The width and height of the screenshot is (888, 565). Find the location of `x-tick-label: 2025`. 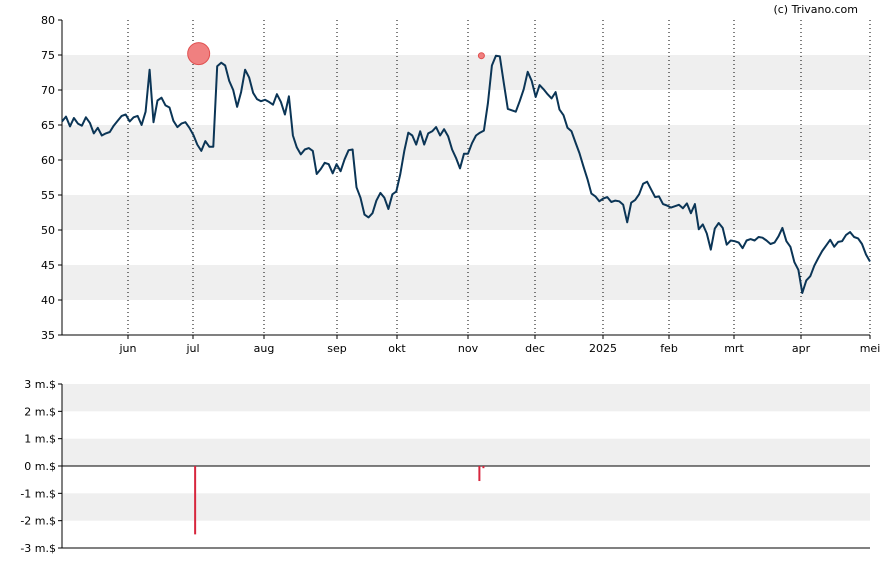

x-tick-label: 2025 is located at coordinates (603, 348).